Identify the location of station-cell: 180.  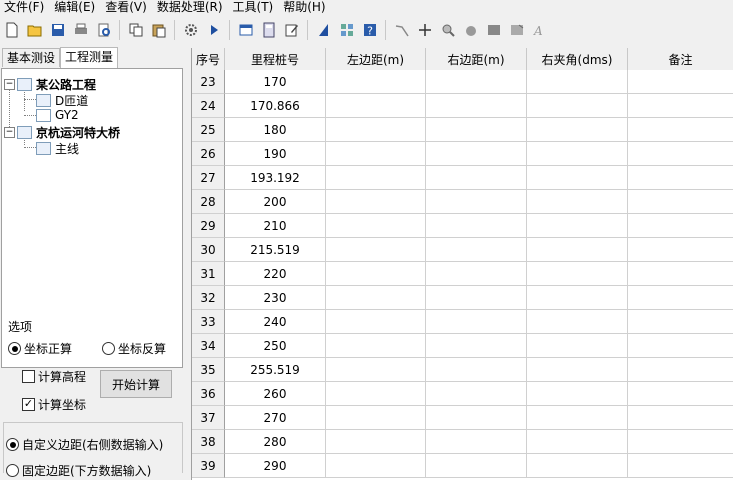
(275, 130).